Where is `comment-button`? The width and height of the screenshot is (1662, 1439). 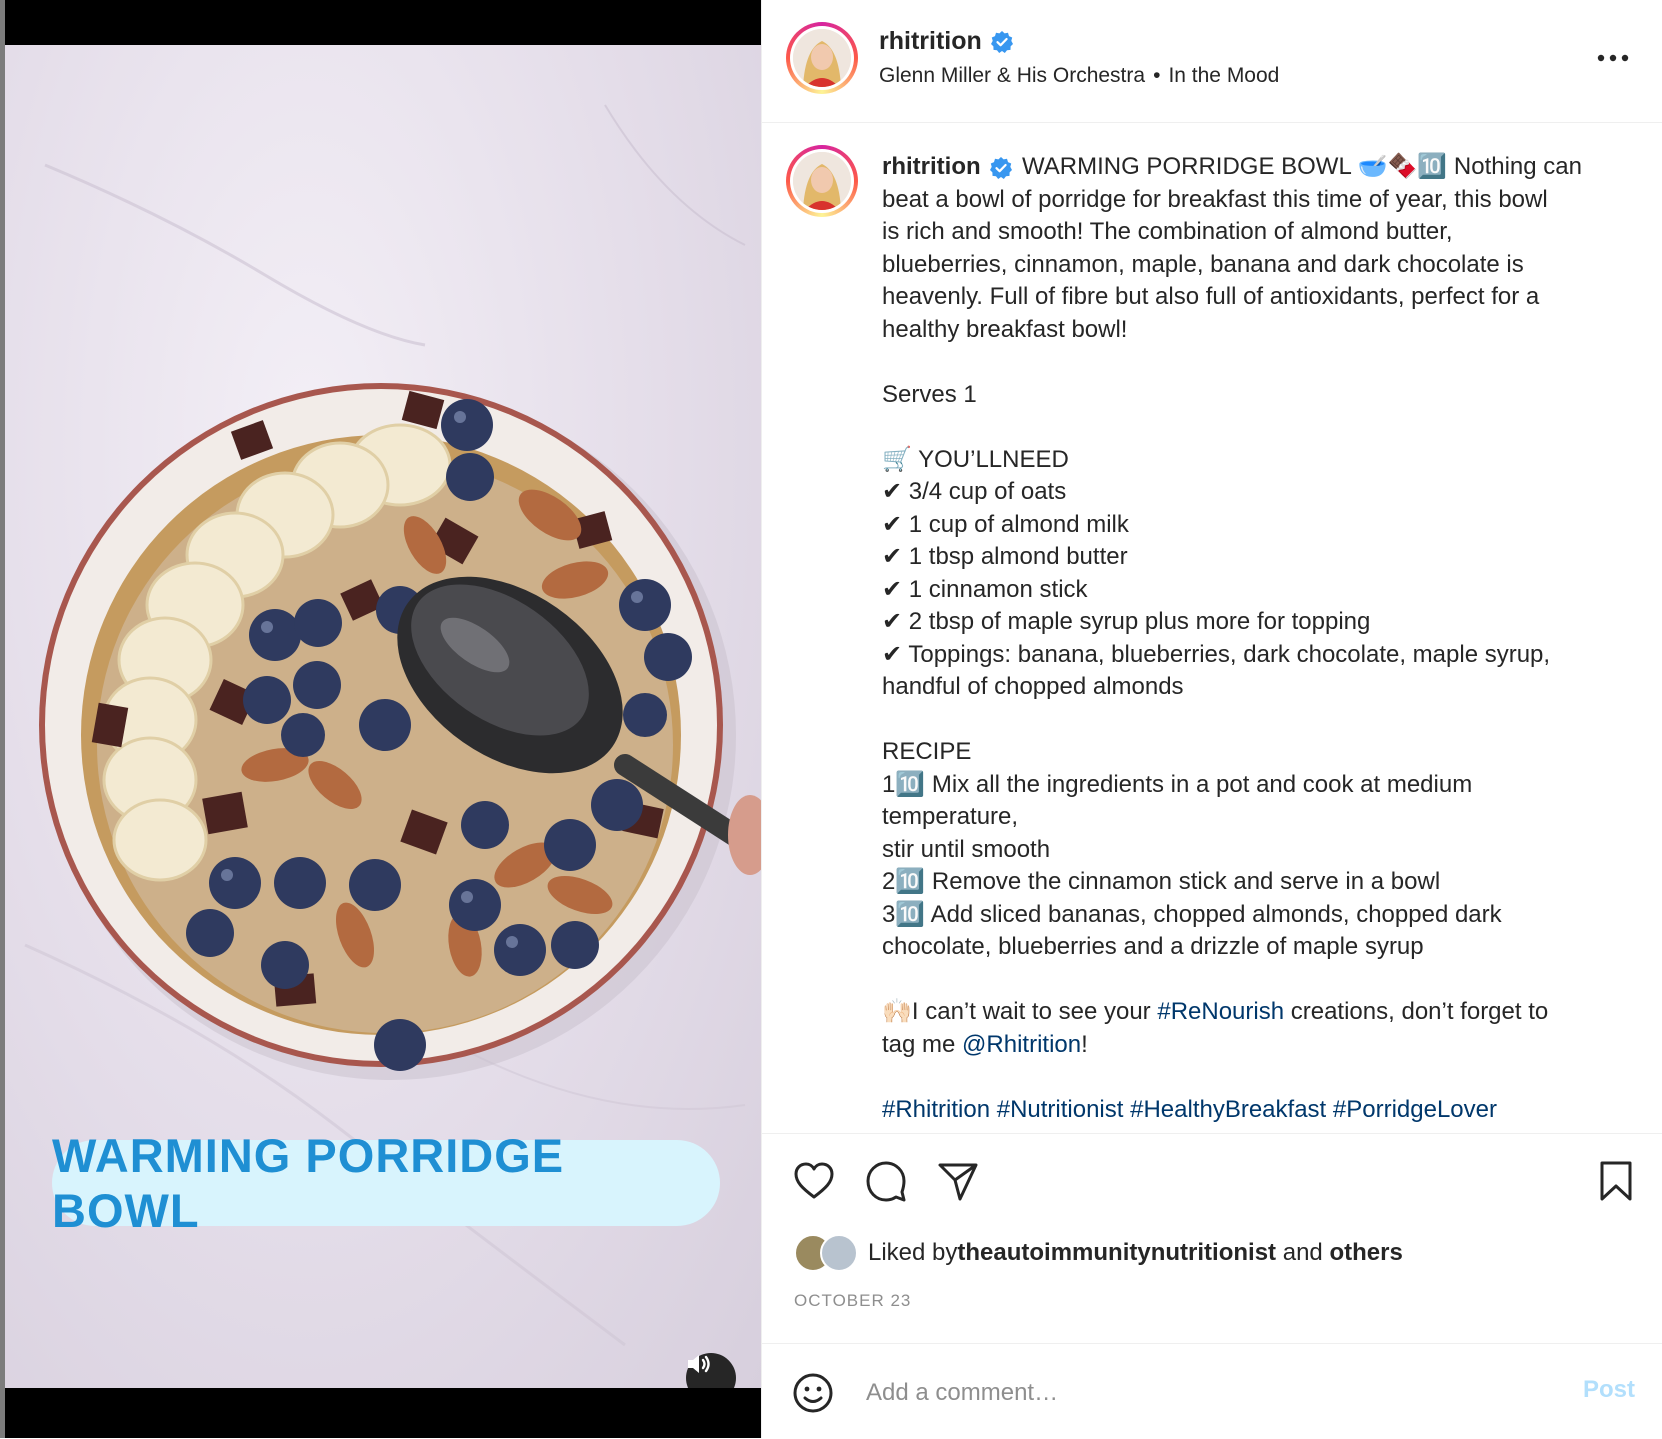 comment-button is located at coordinates (886, 1181).